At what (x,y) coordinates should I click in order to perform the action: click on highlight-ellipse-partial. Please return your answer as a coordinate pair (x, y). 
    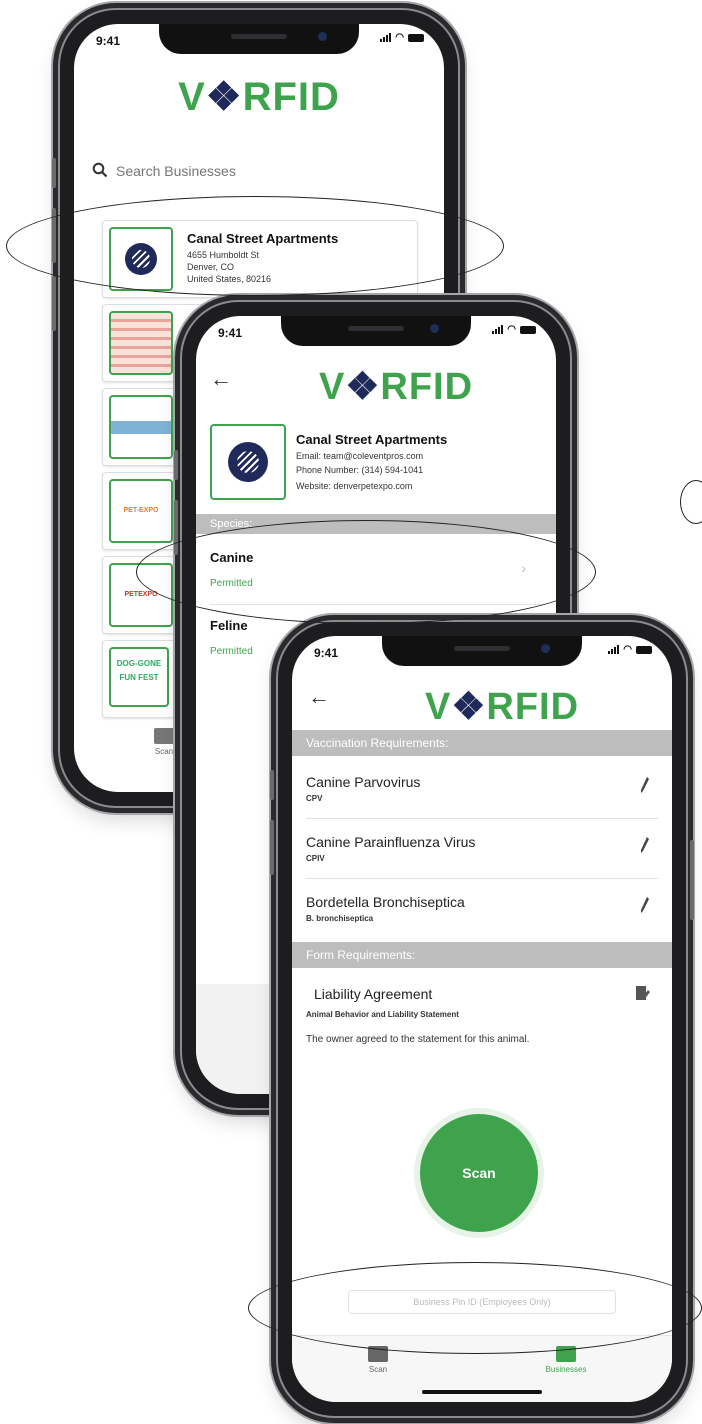
    Looking at the image, I should click on (691, 502).